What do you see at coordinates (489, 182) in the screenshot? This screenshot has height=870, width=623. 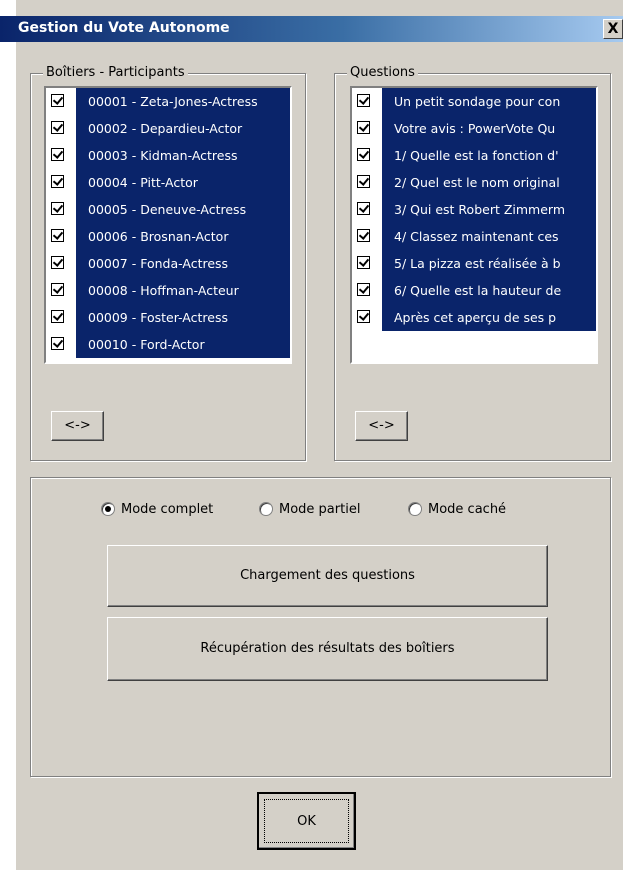 I see `question-item-label: 2/ Quel est le nom original` at bounding box center [489, 182].